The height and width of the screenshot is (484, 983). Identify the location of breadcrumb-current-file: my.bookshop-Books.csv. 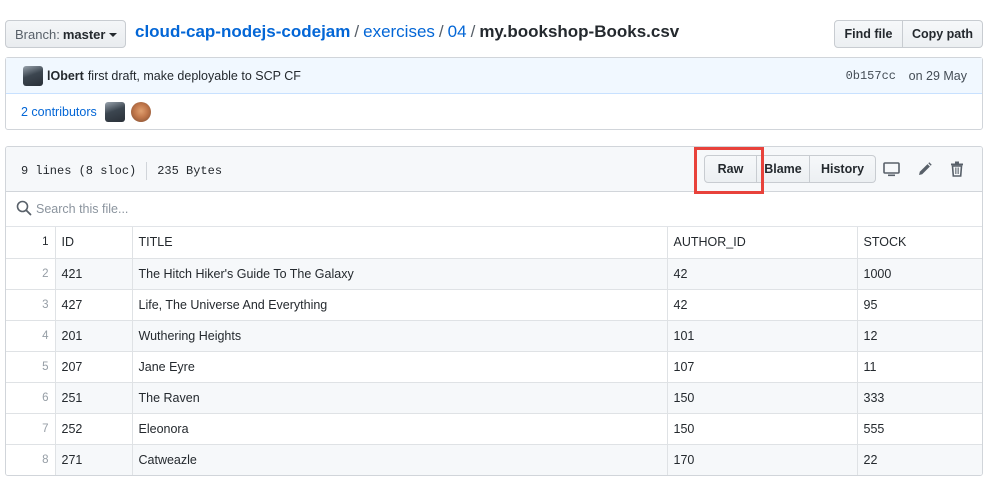
(579, 31).